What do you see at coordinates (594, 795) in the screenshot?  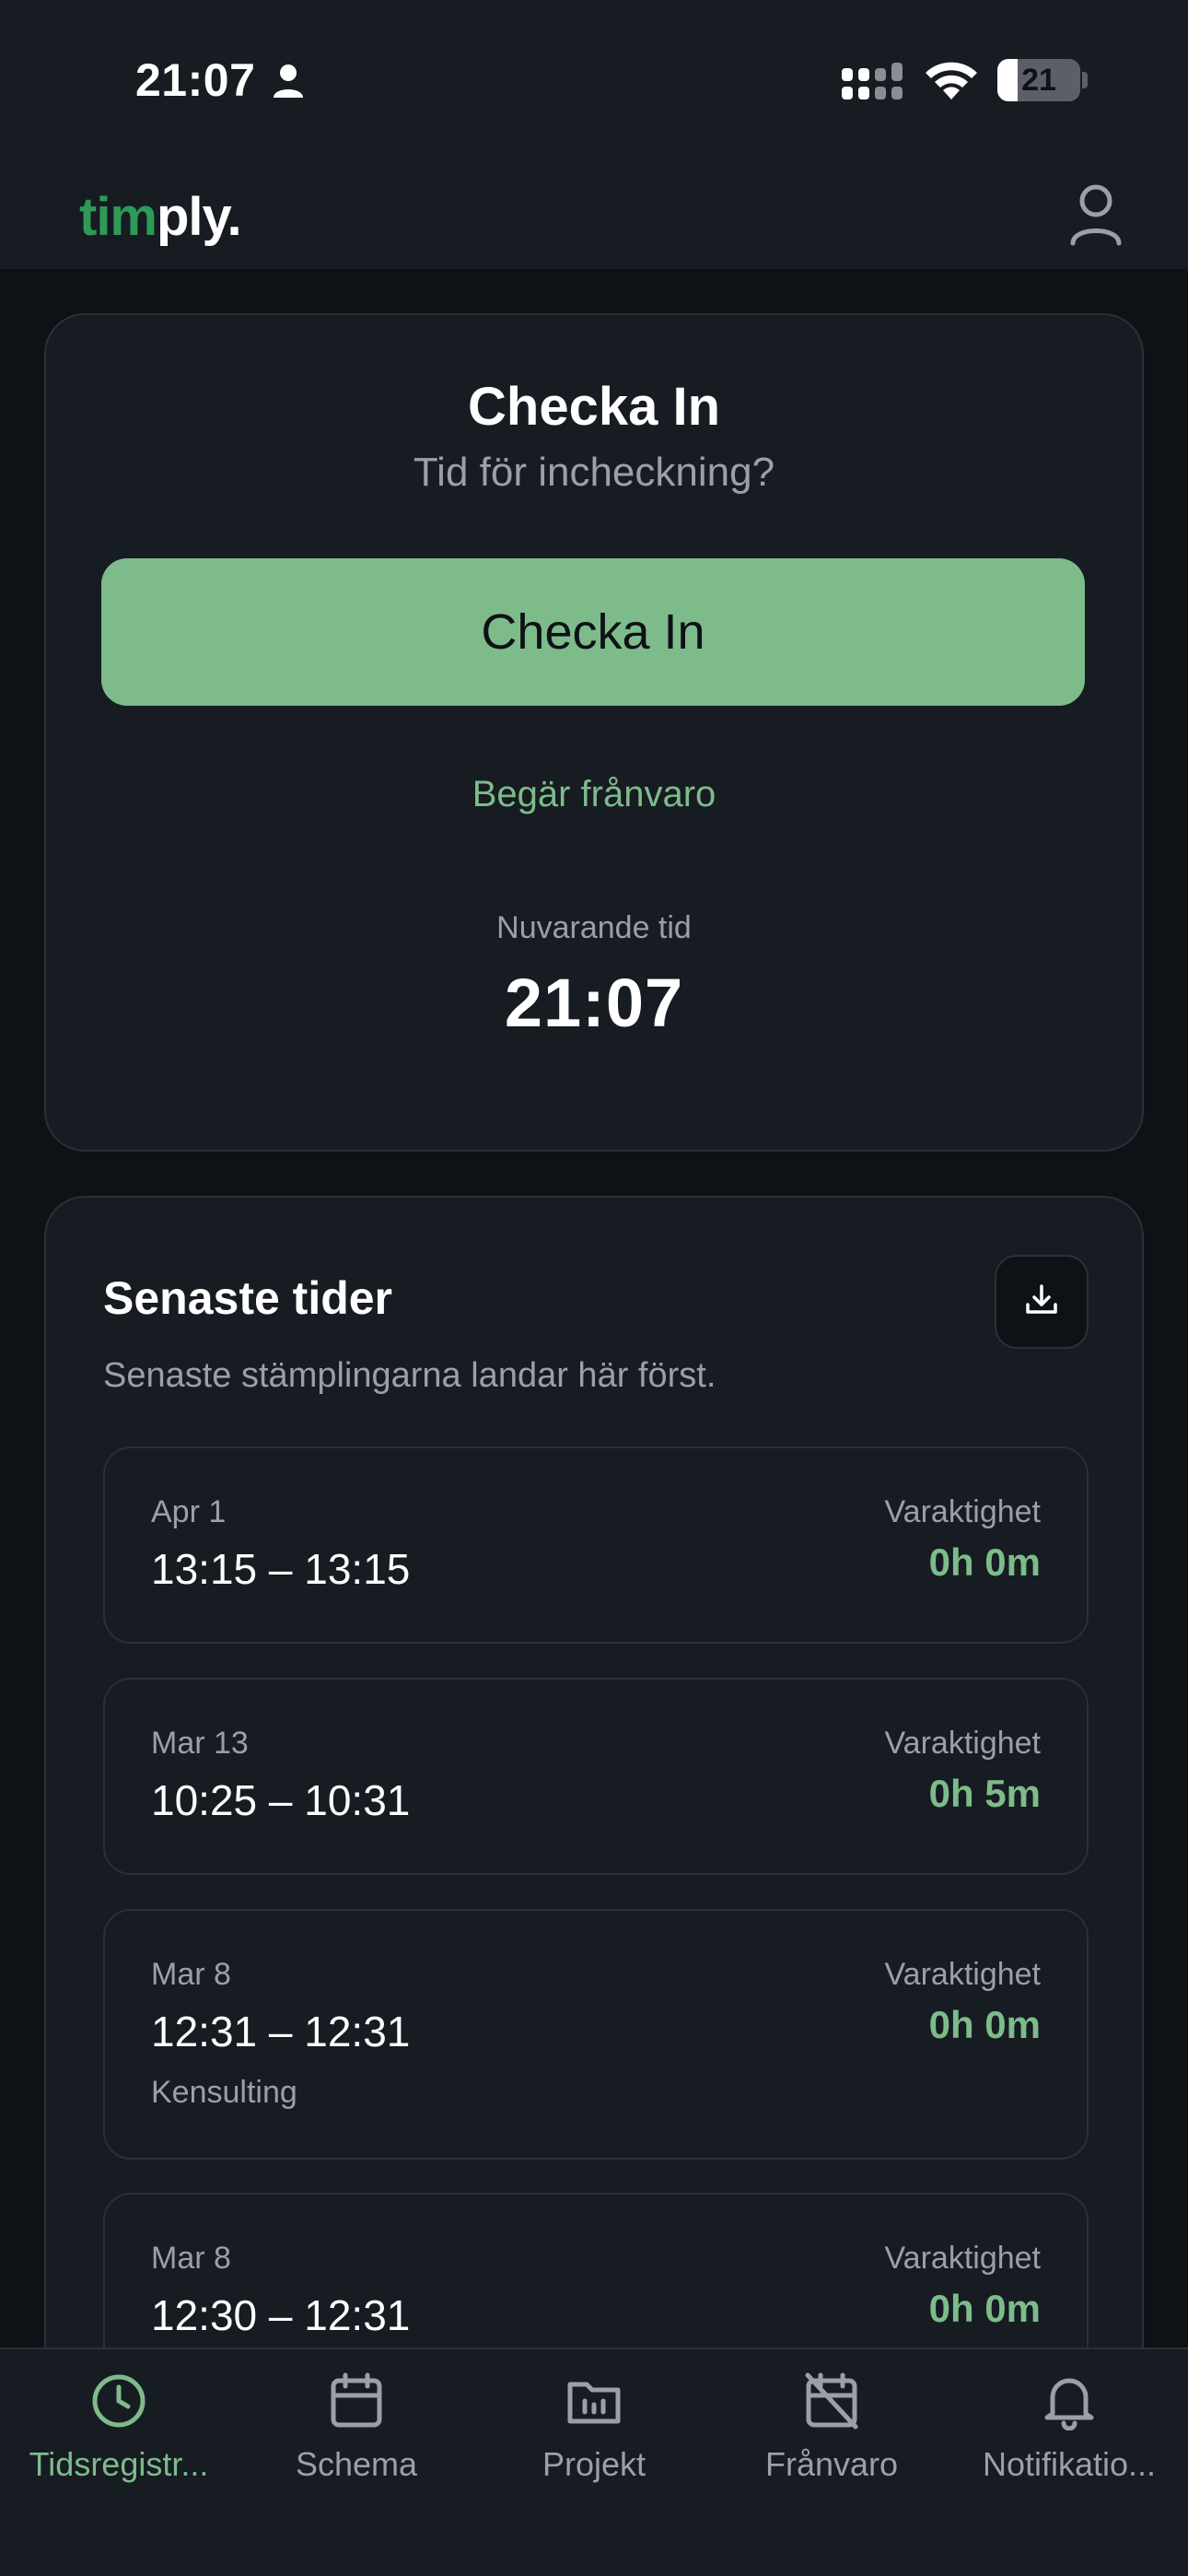 I see `request-absence-link: Begär frånvaro` at bounding box center [594, 795].